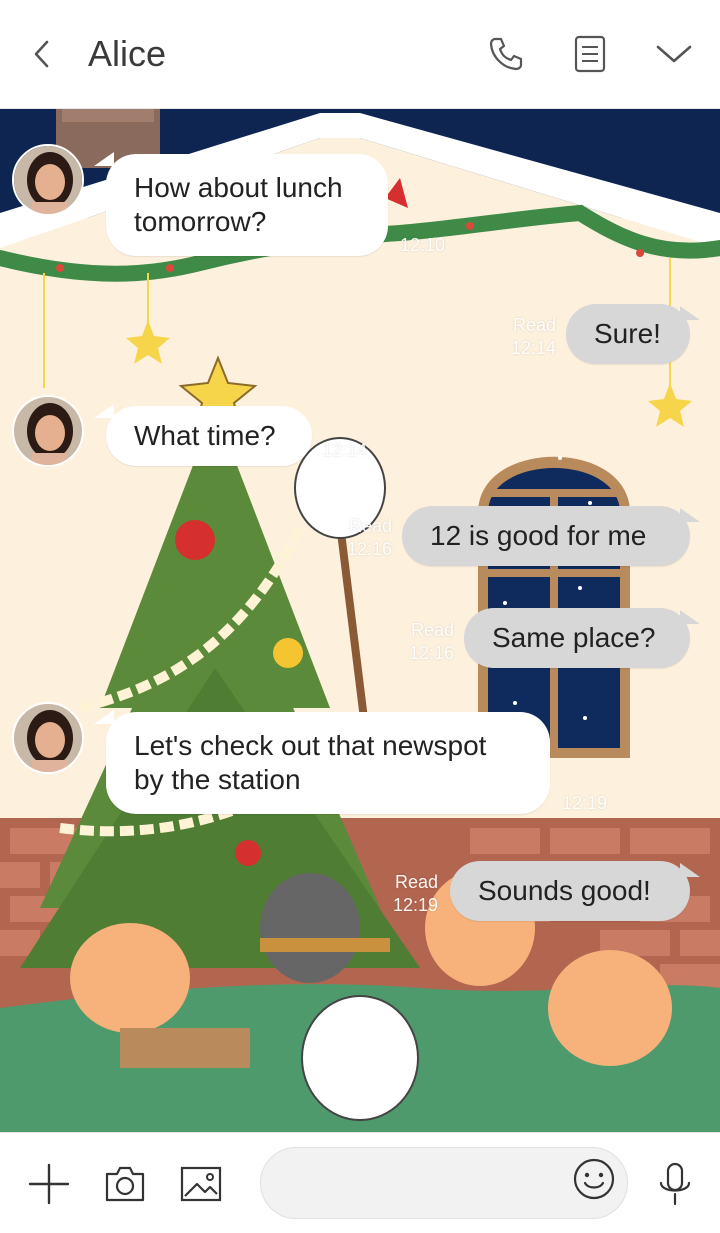 The width and height of the screenshot is (720, 1233). I want to click on outgoing-bubble: 12 is good for me, so click(546, 536).